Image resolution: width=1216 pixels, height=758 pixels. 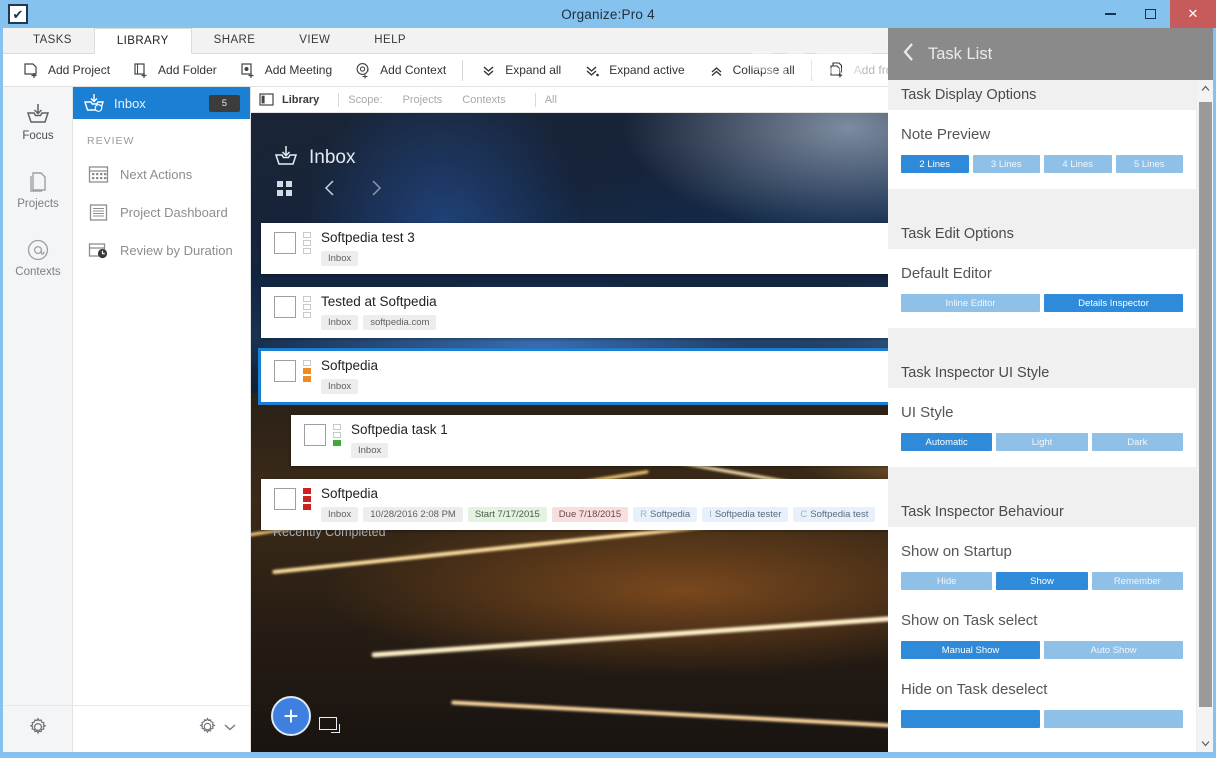 I want to click on breadcrumb-all: All, so click(x=551, y=100).